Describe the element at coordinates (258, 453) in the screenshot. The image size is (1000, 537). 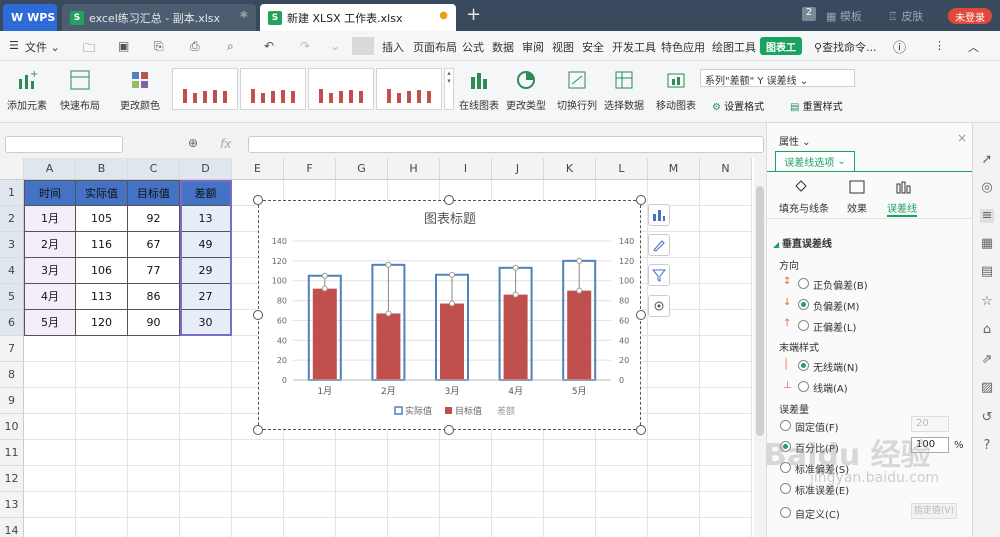
I see `cell-E11` at that location.